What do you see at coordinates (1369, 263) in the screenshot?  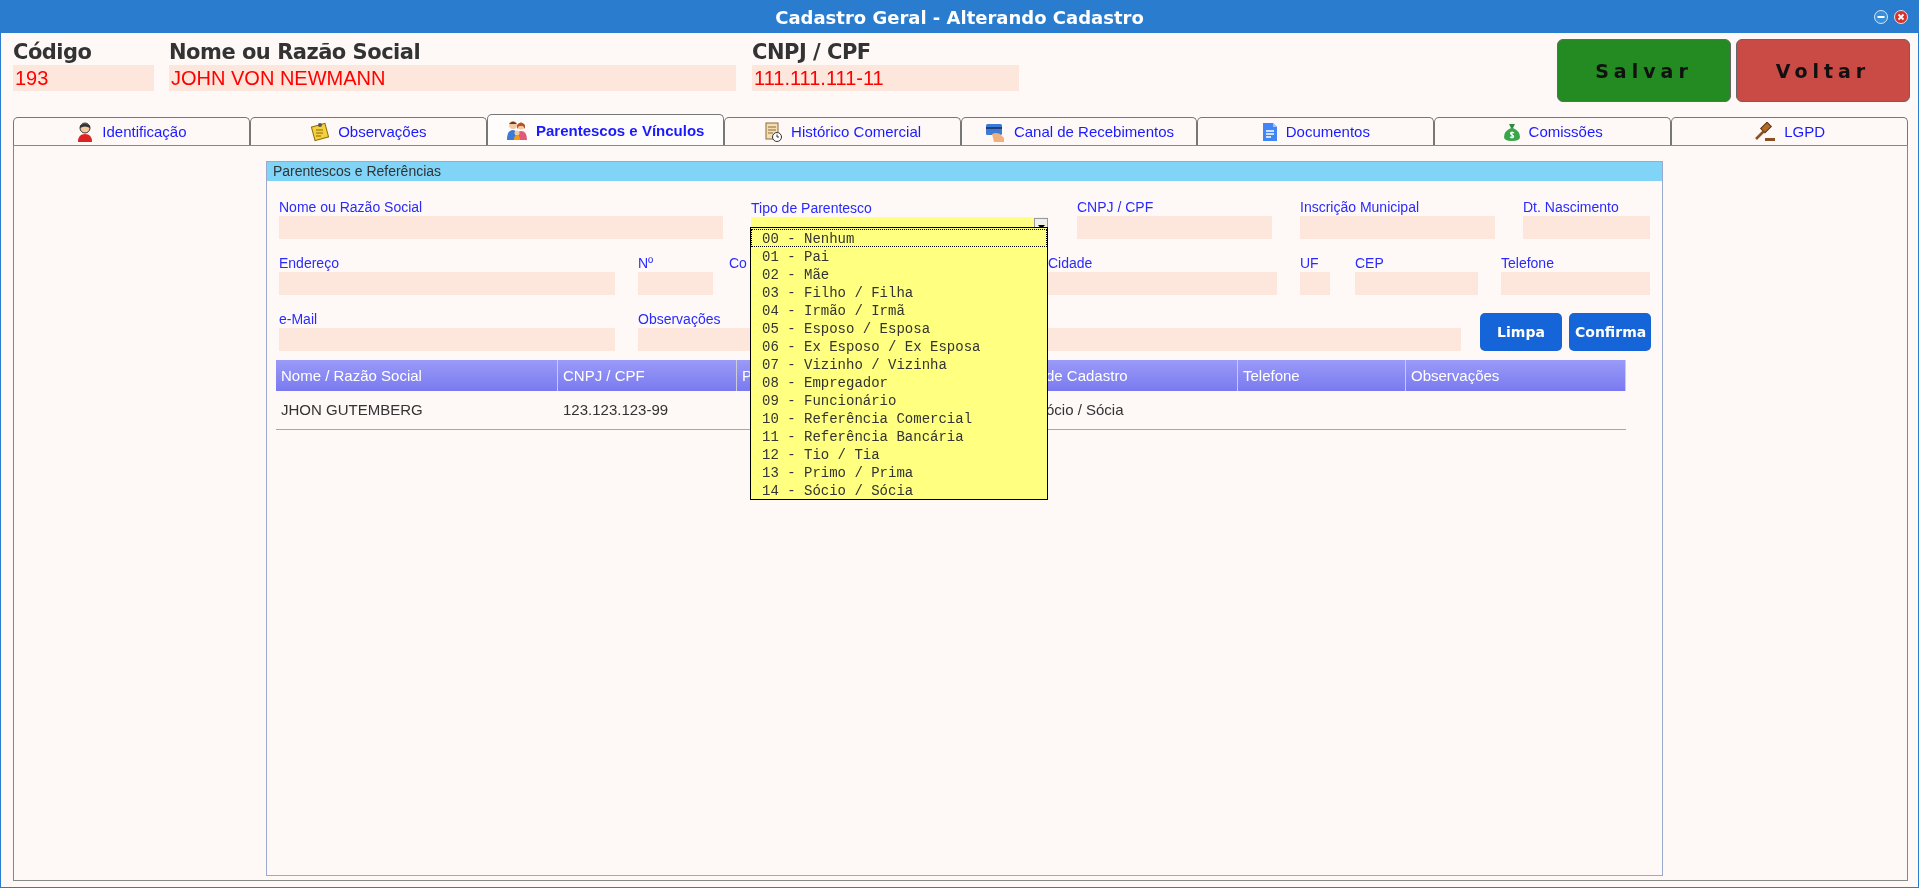 I see `field-label: CEP` at bounding box center [1369, 263].